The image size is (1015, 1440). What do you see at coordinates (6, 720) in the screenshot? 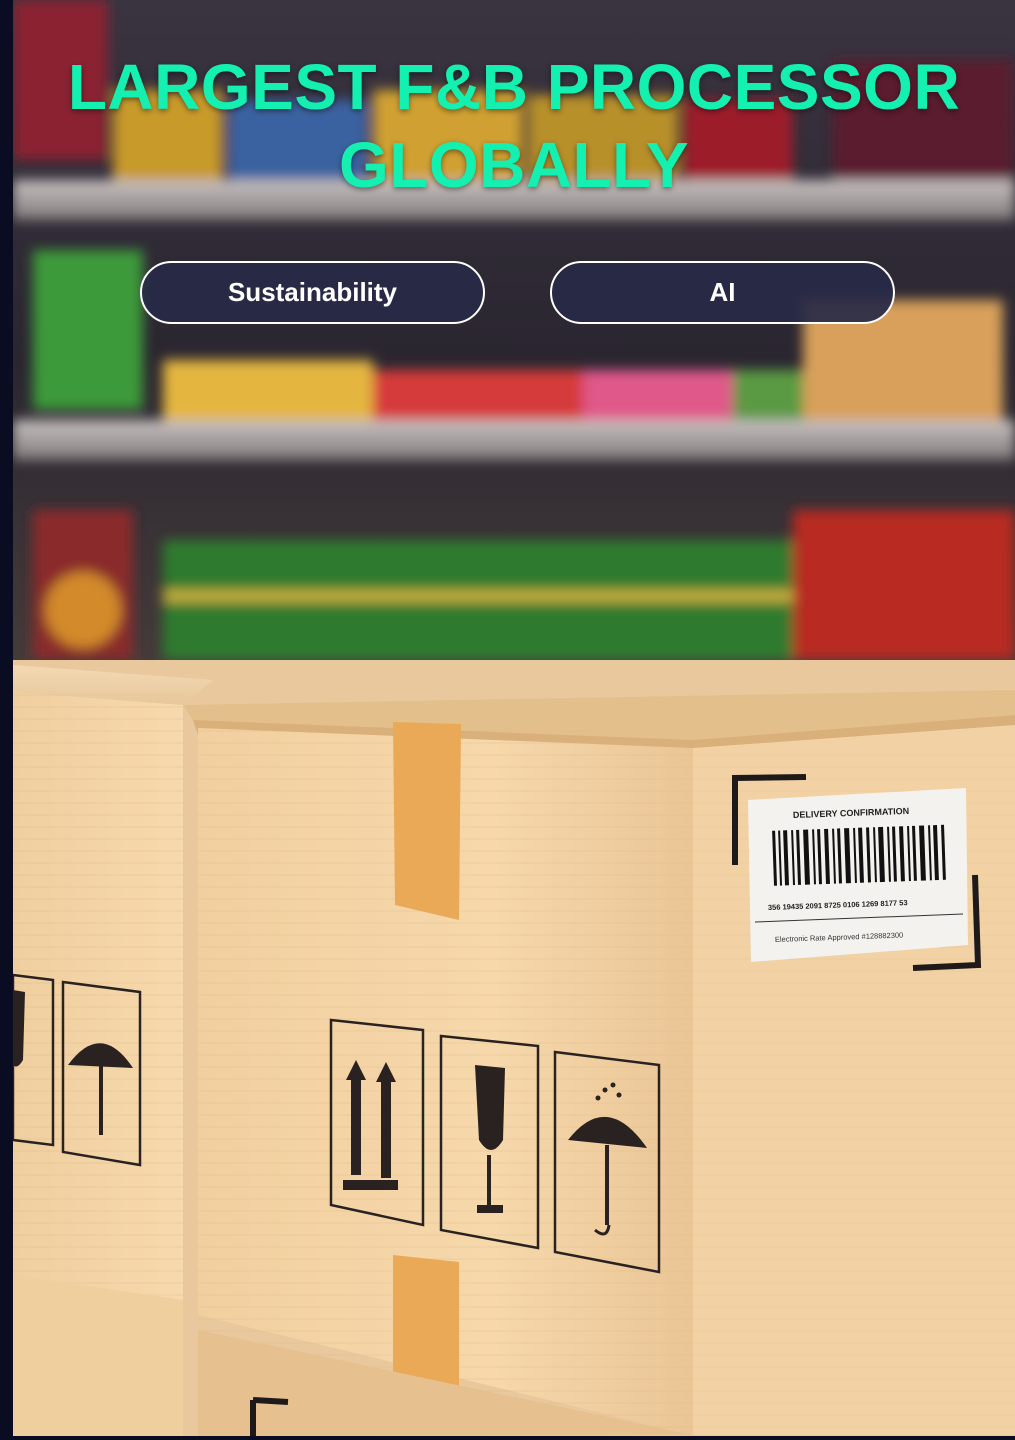
I see `left-border` at bounding box center [6, 720].